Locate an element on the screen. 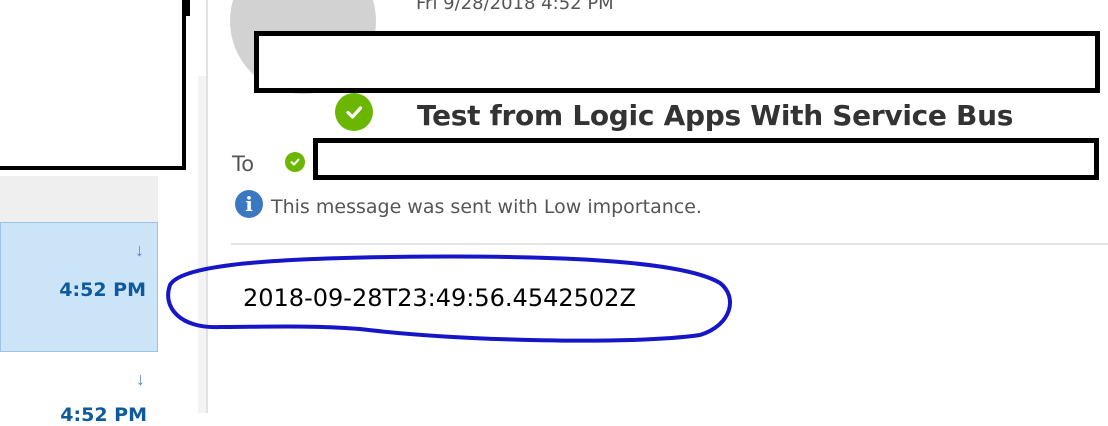  redaction-box-sender is located at coordinates (677, 62).